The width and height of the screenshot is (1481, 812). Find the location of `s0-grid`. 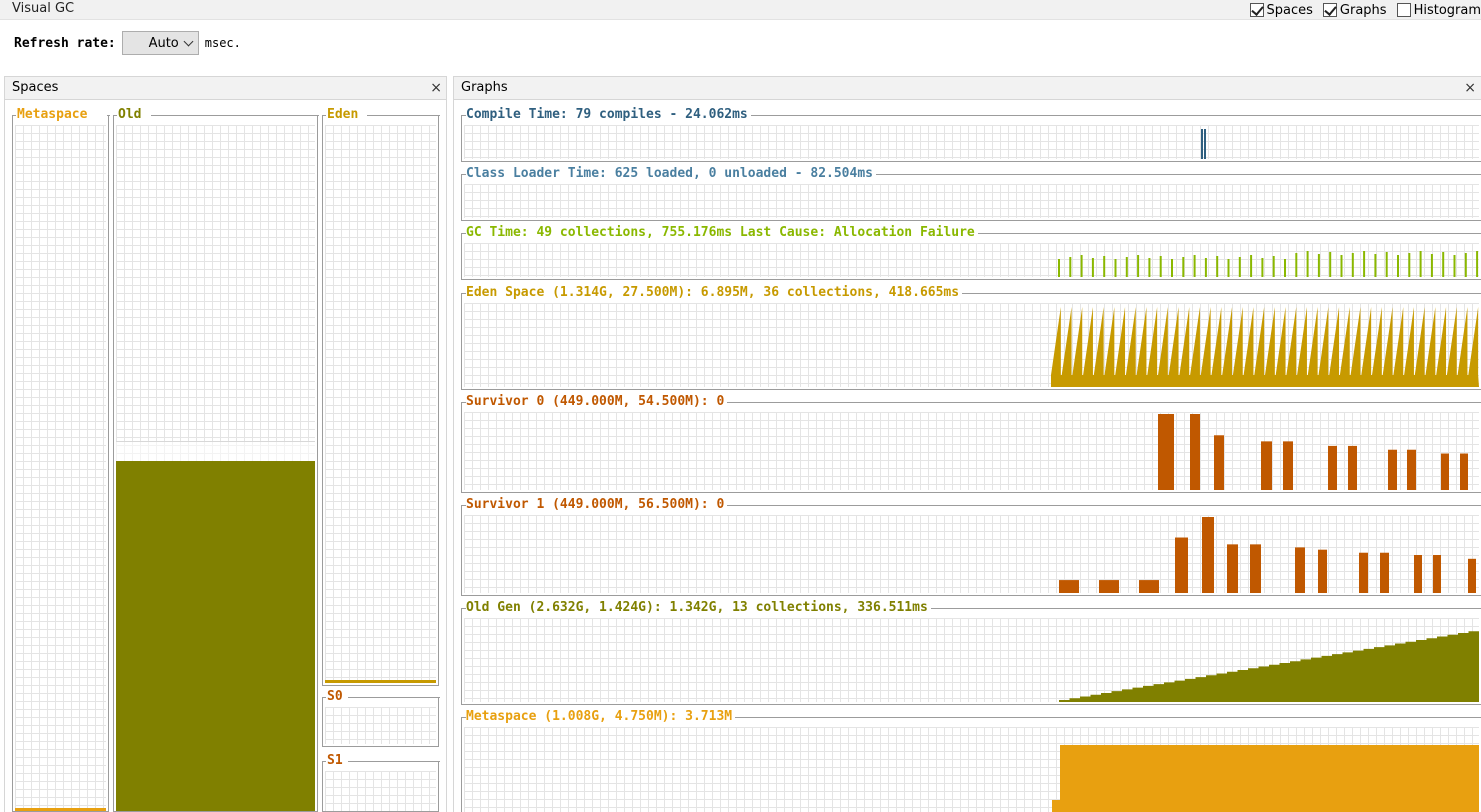

s0-grid is located at coordinates (380, 725).